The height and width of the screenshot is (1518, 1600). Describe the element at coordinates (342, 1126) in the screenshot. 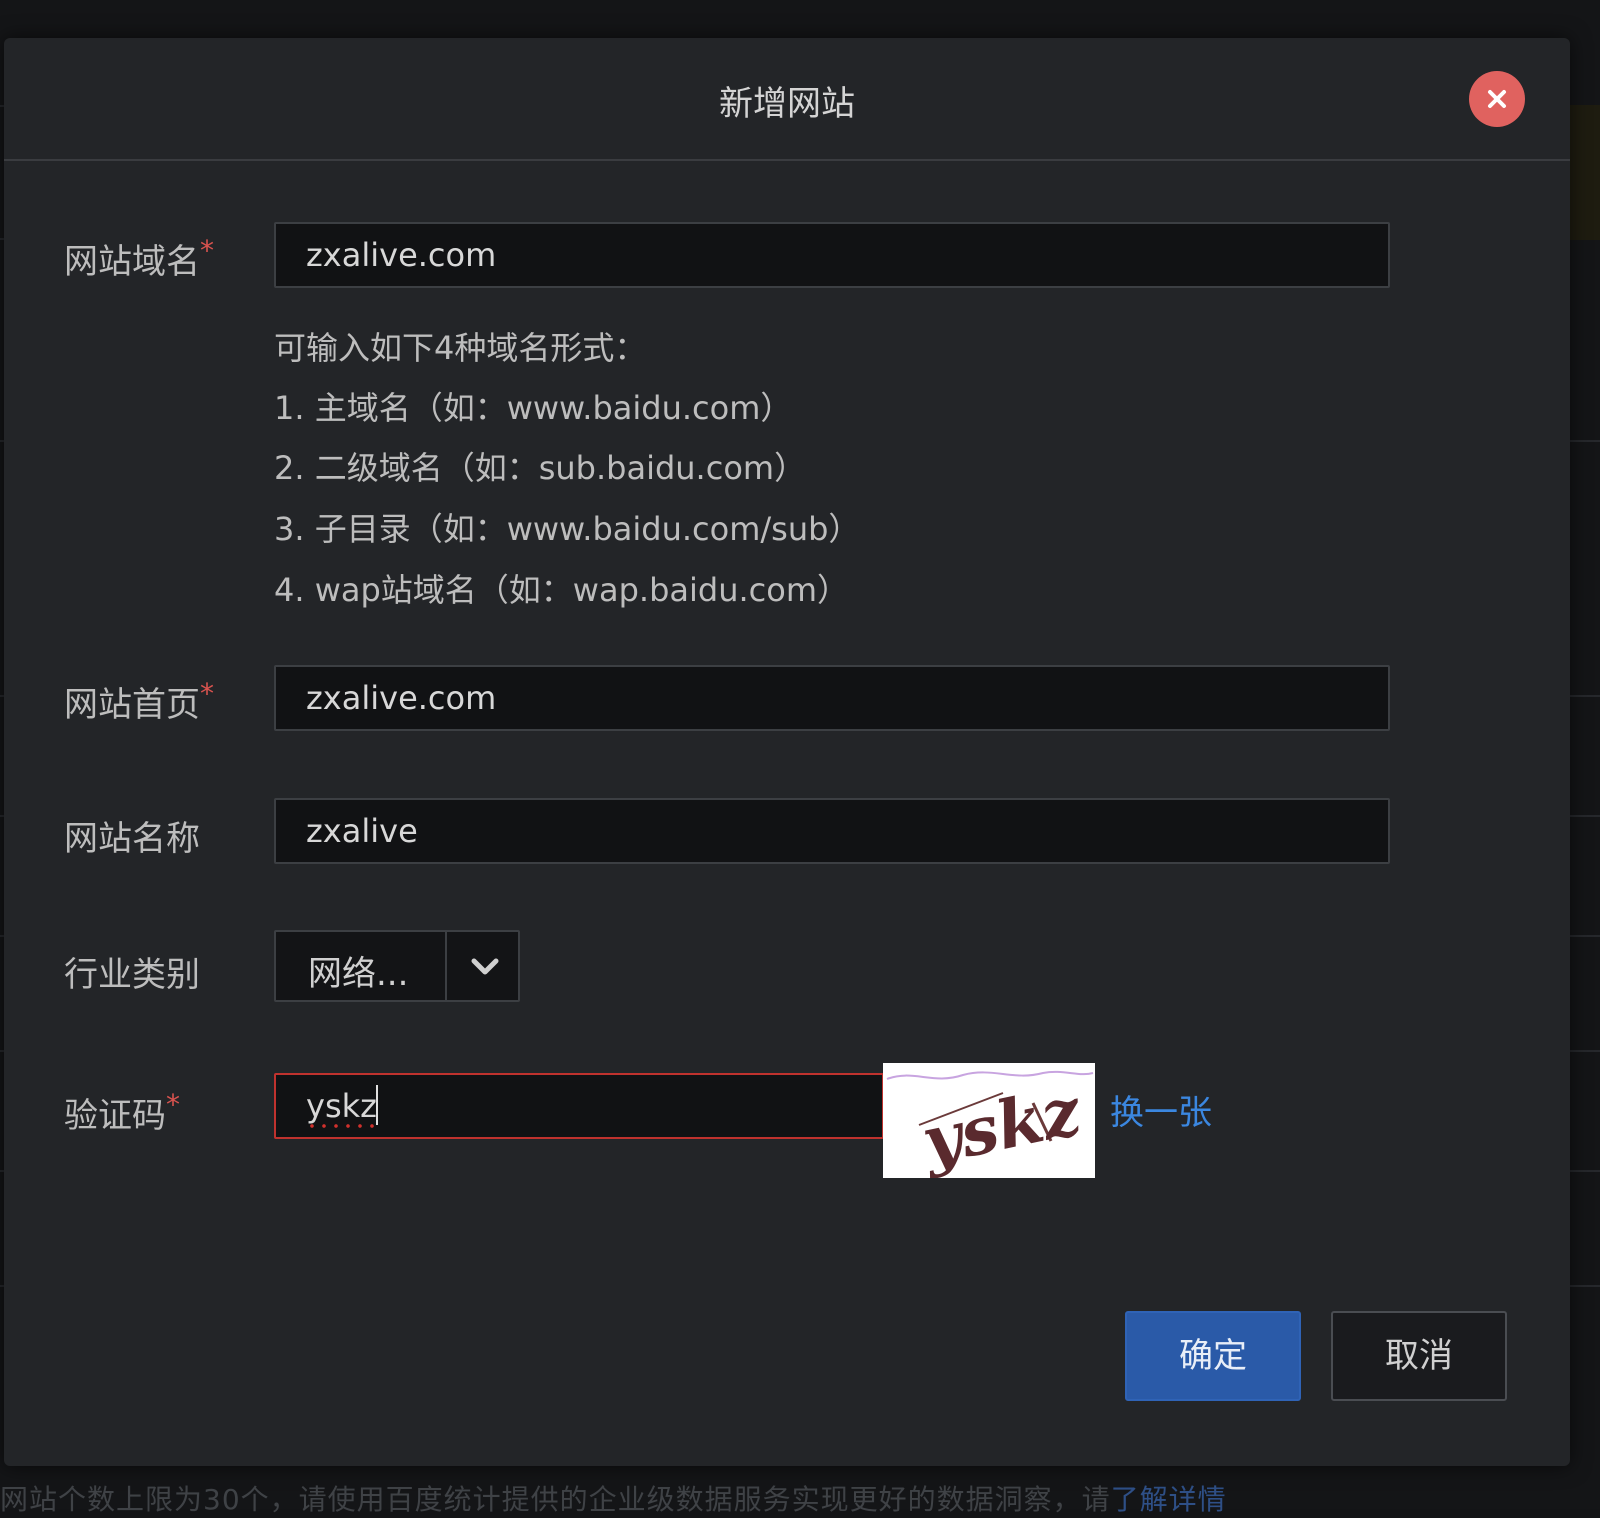

I see `spellcheck-underline` at that location.